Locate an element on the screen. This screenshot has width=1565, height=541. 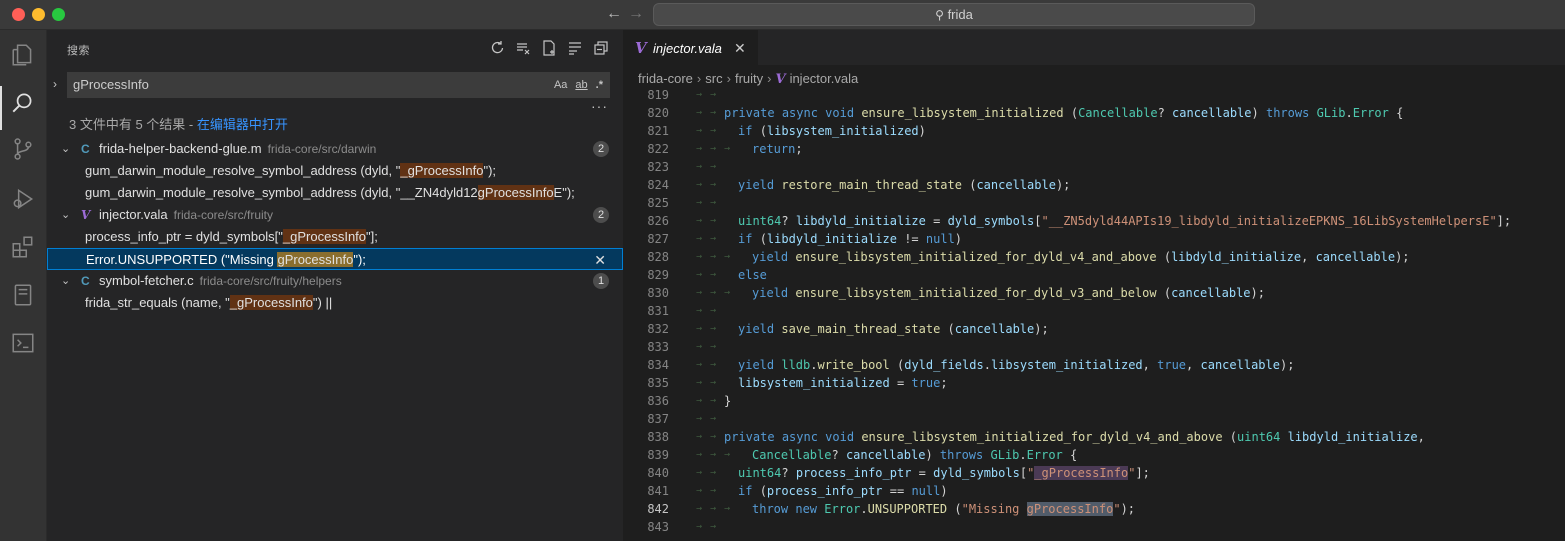
line-number: 824 is located at coordinates (658, 185).